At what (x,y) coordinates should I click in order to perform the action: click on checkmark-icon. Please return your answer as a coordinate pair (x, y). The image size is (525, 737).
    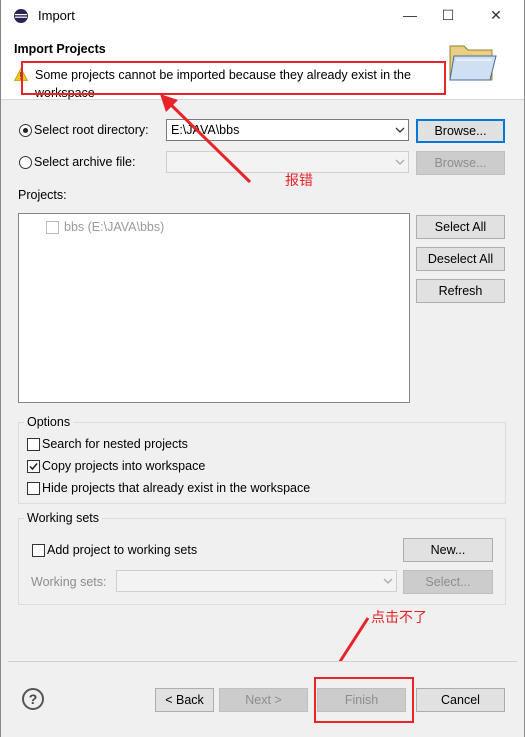
    Looking at the image, I should click on (33, 467).